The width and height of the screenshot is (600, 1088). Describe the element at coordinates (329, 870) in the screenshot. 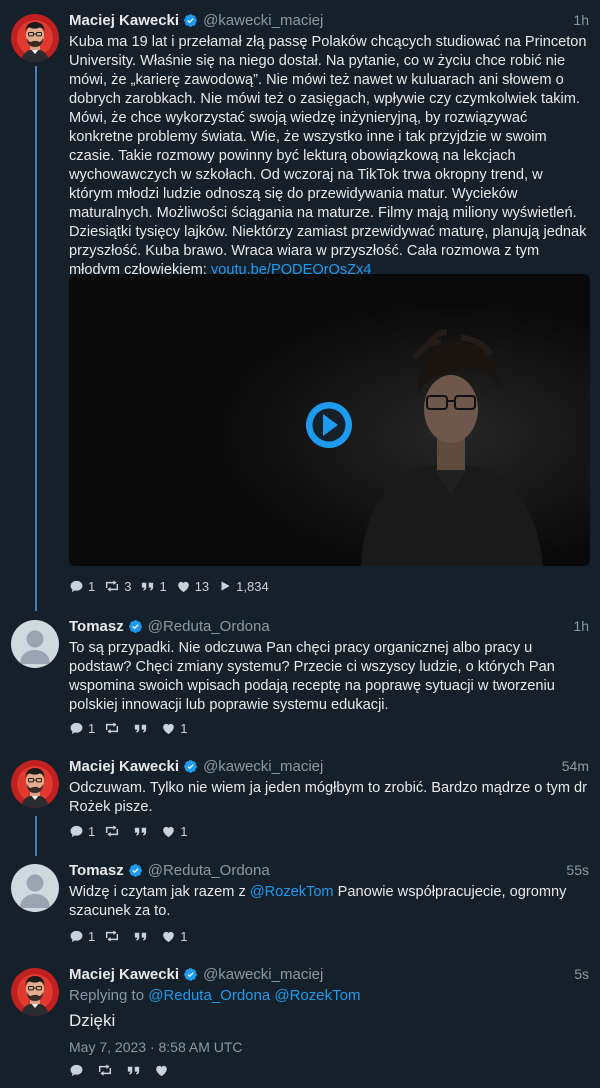

I see `tweet-header: Tomasz @Reduta_Ordona 55s` at that location.